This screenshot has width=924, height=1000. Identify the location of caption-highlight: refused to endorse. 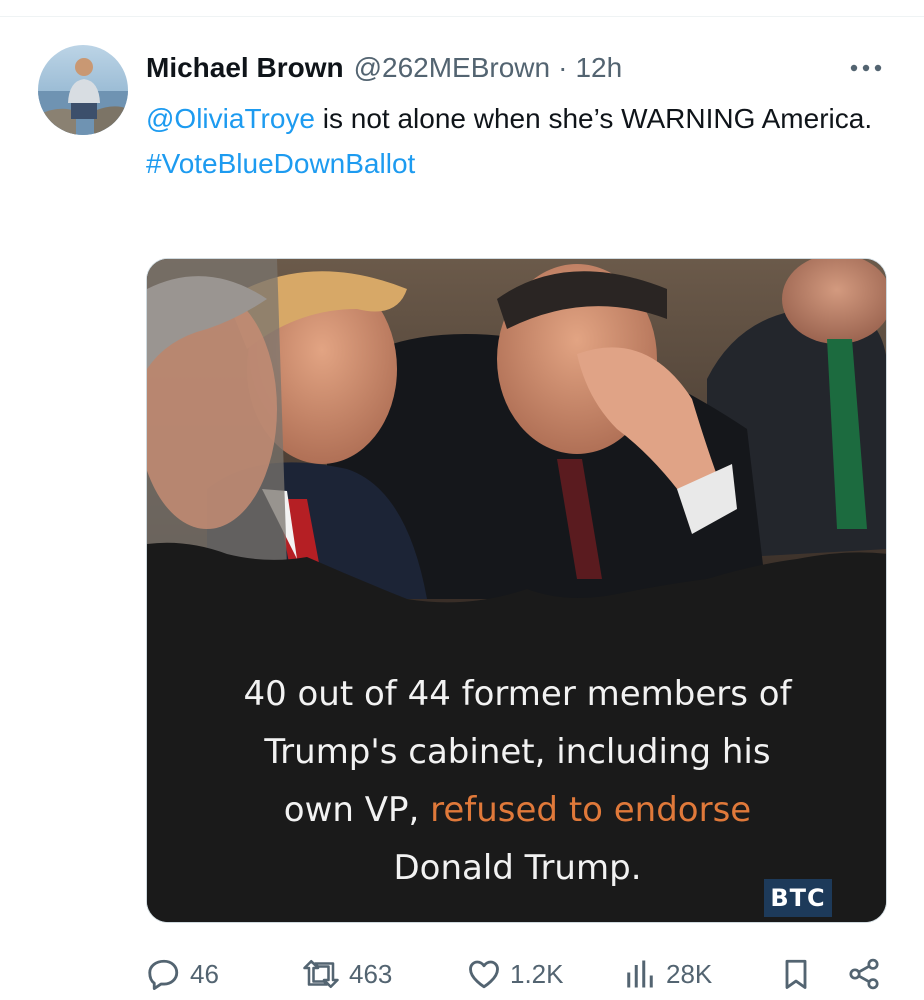
(591, 810).